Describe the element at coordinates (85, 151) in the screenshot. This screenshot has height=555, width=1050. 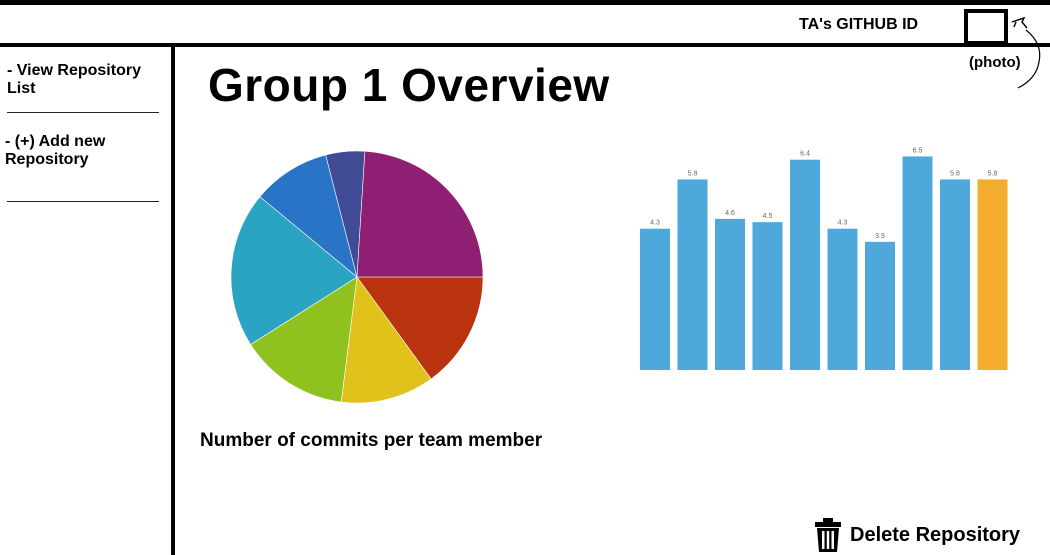
I see `sidebar-item-add-repository: - (+) Add new Repository` at that location.